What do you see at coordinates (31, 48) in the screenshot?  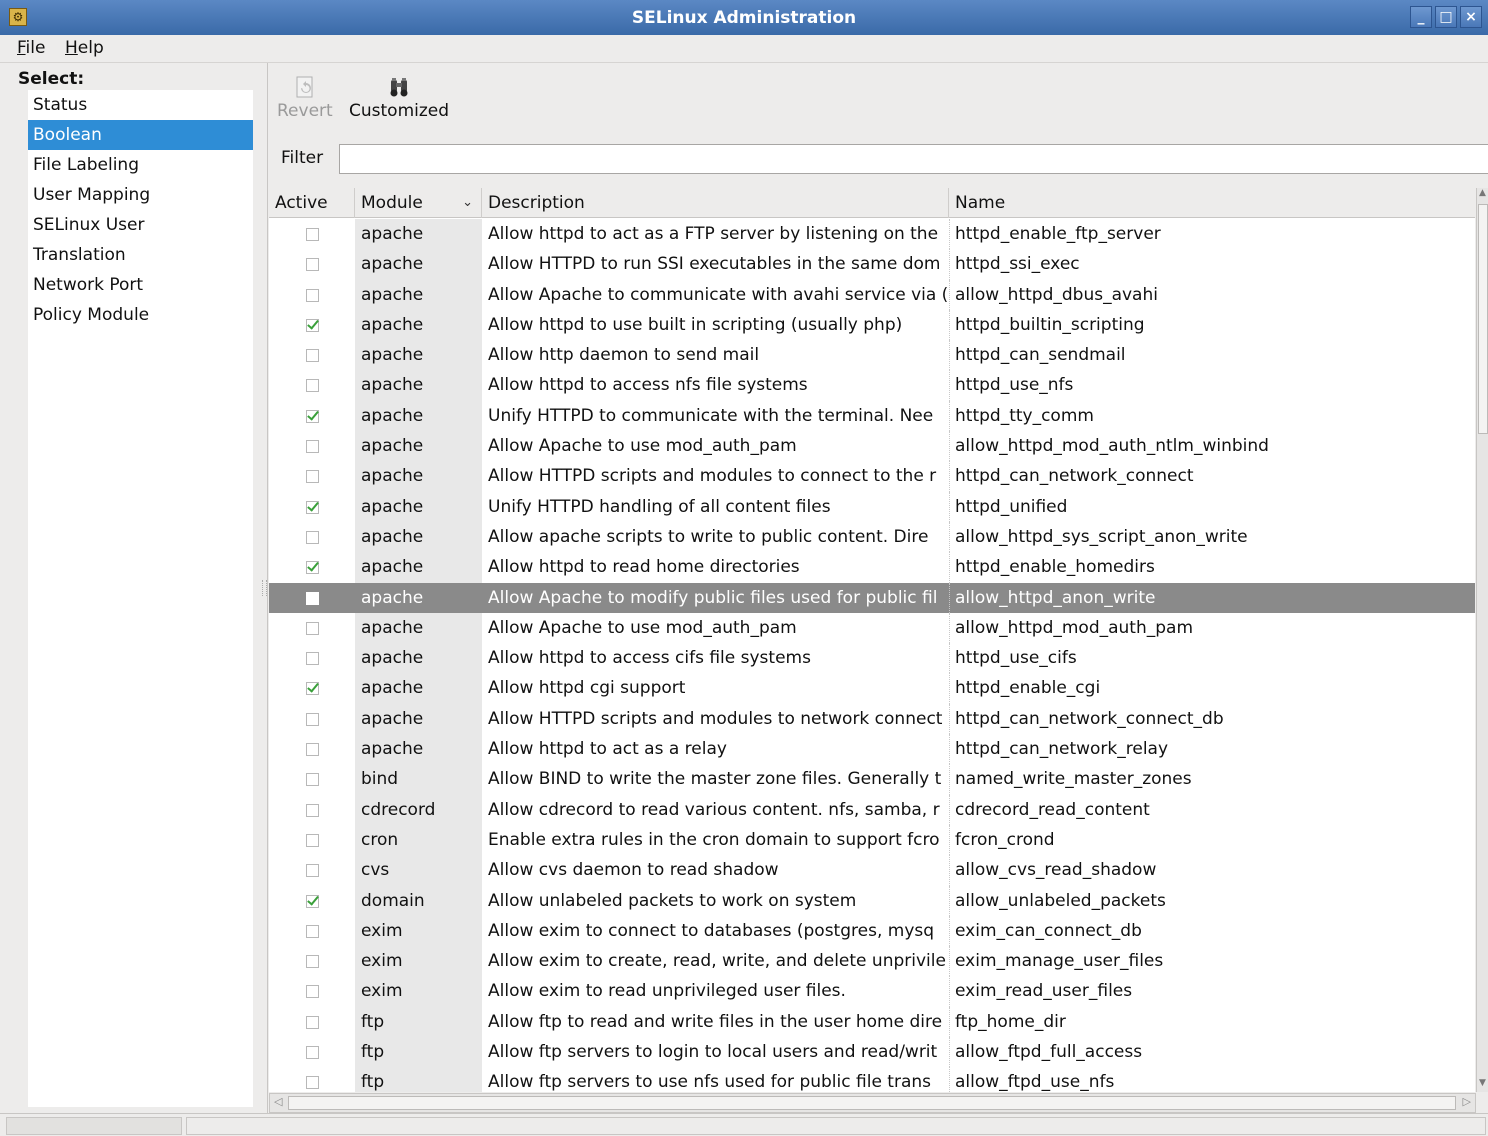 I see `menu-file: File` at bounding box center [31, 48].